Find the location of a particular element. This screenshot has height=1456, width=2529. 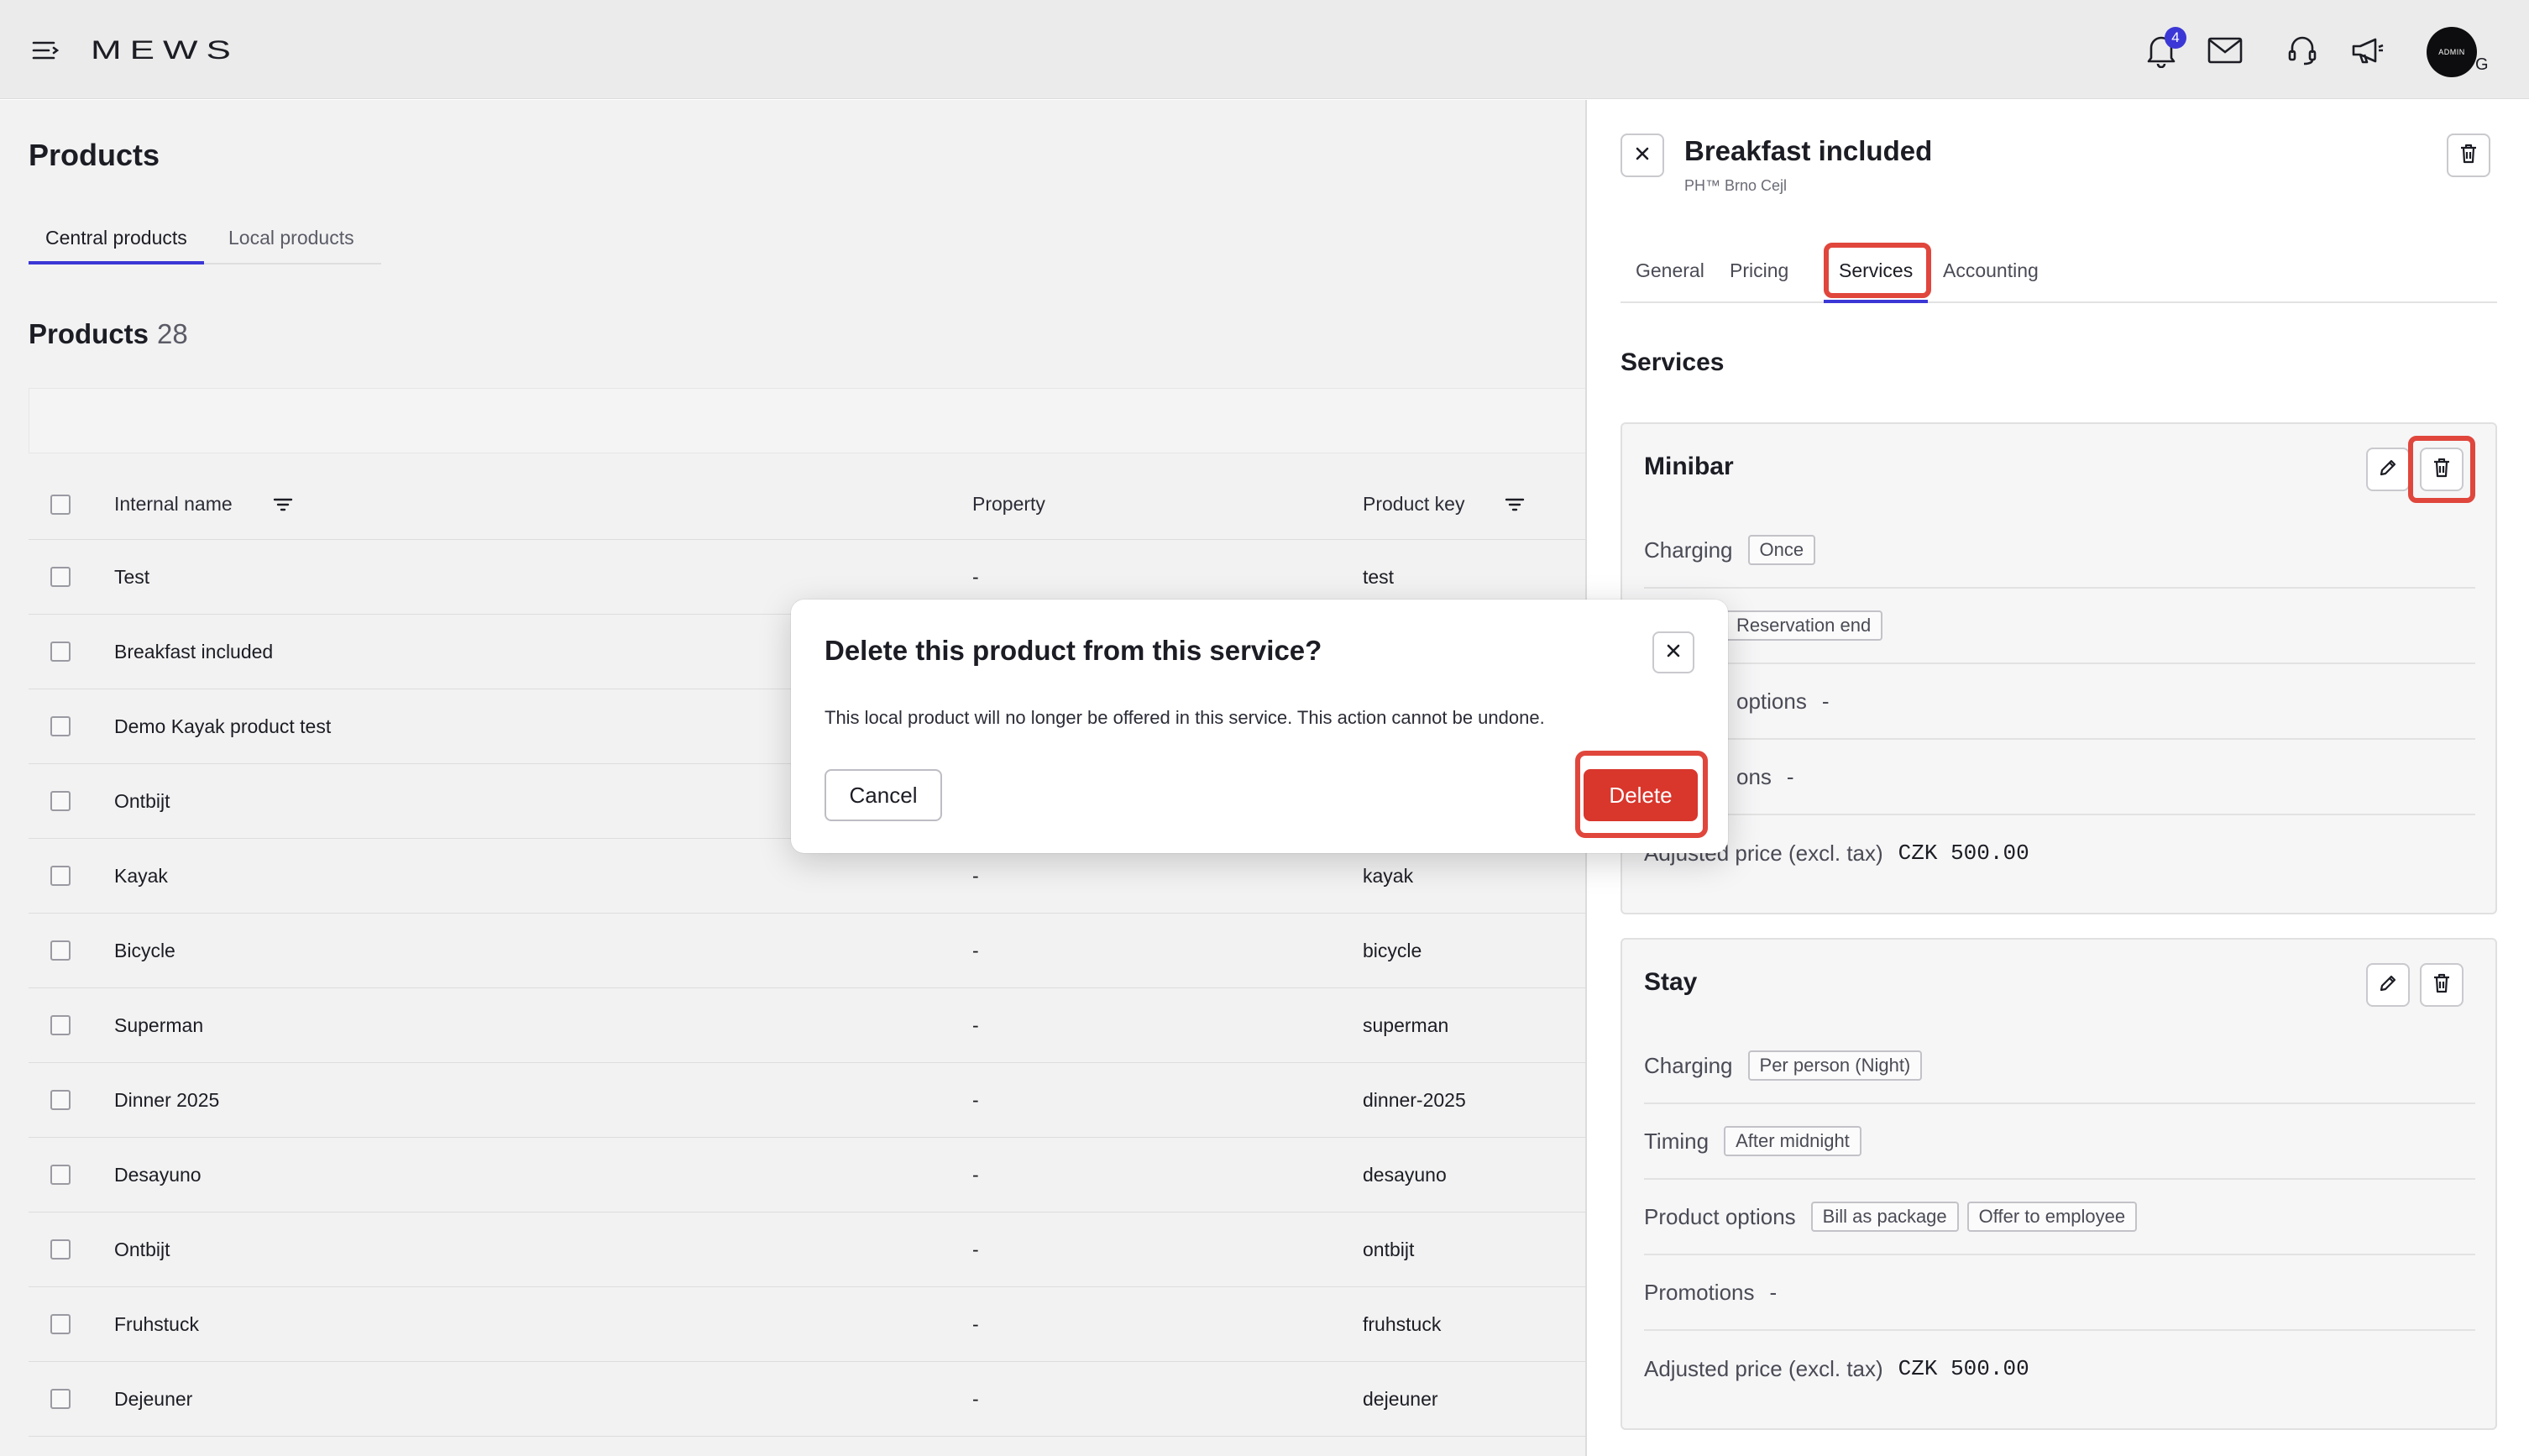

row-label: Product options is located at coordinates (1720, 1216).